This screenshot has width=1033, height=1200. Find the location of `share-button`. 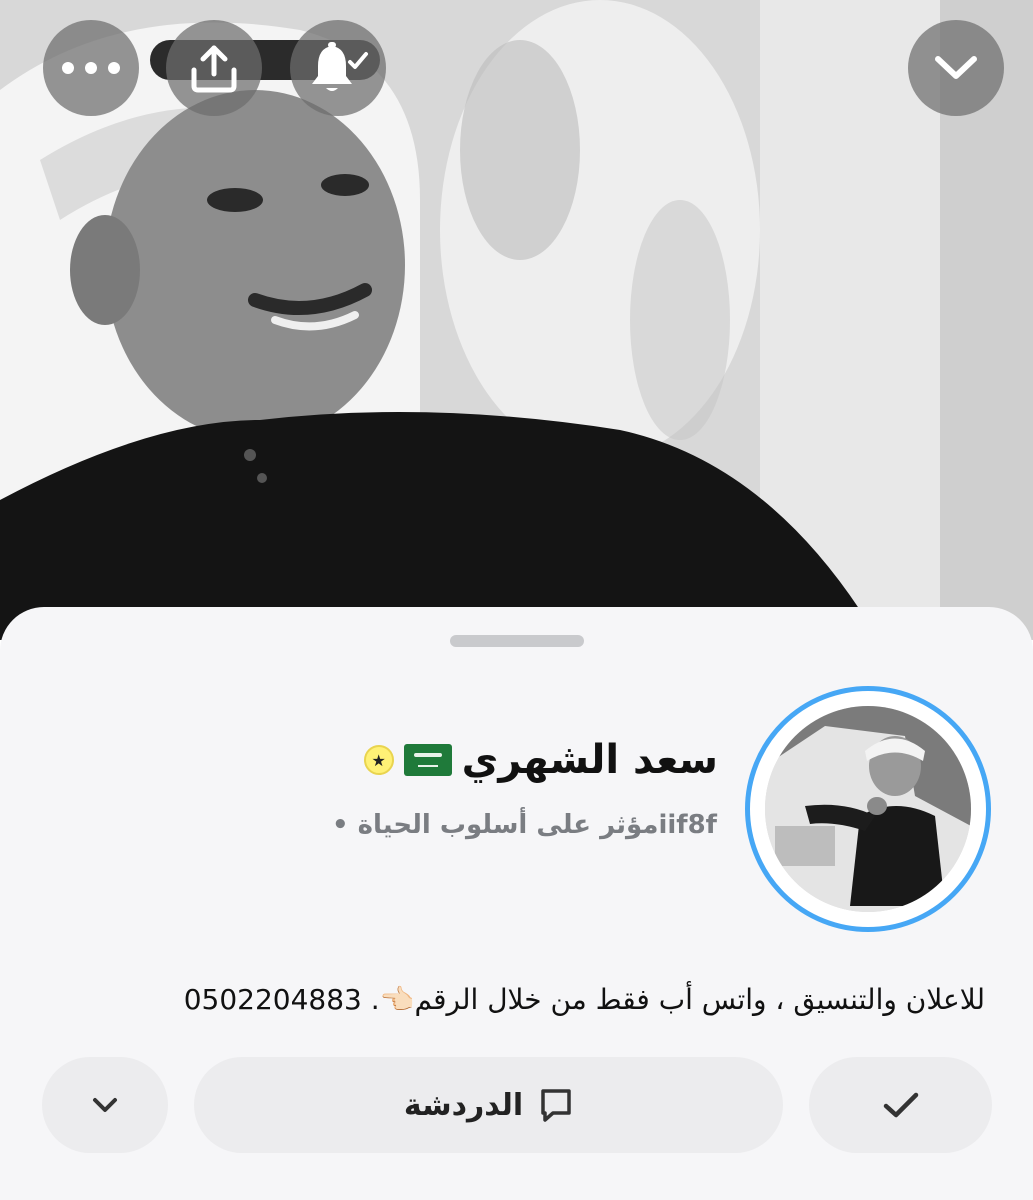

share-button is located at coordinates (214, 68).